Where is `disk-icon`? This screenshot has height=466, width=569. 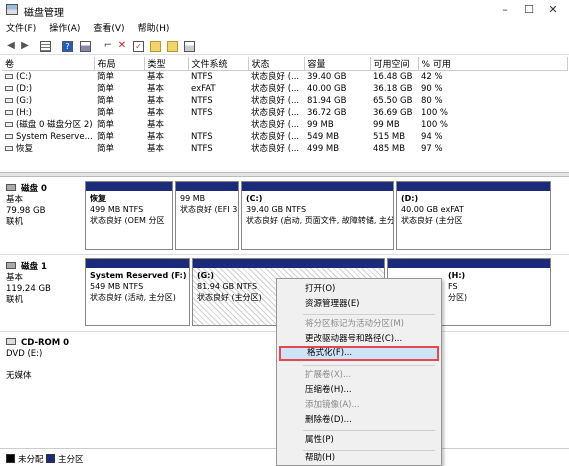 disk-icon is located at coordinates (11, 187).